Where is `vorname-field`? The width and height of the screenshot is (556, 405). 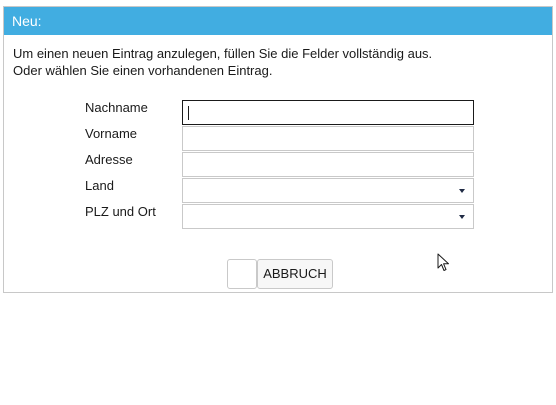
vorname-field is located at coordinates (328, 138).